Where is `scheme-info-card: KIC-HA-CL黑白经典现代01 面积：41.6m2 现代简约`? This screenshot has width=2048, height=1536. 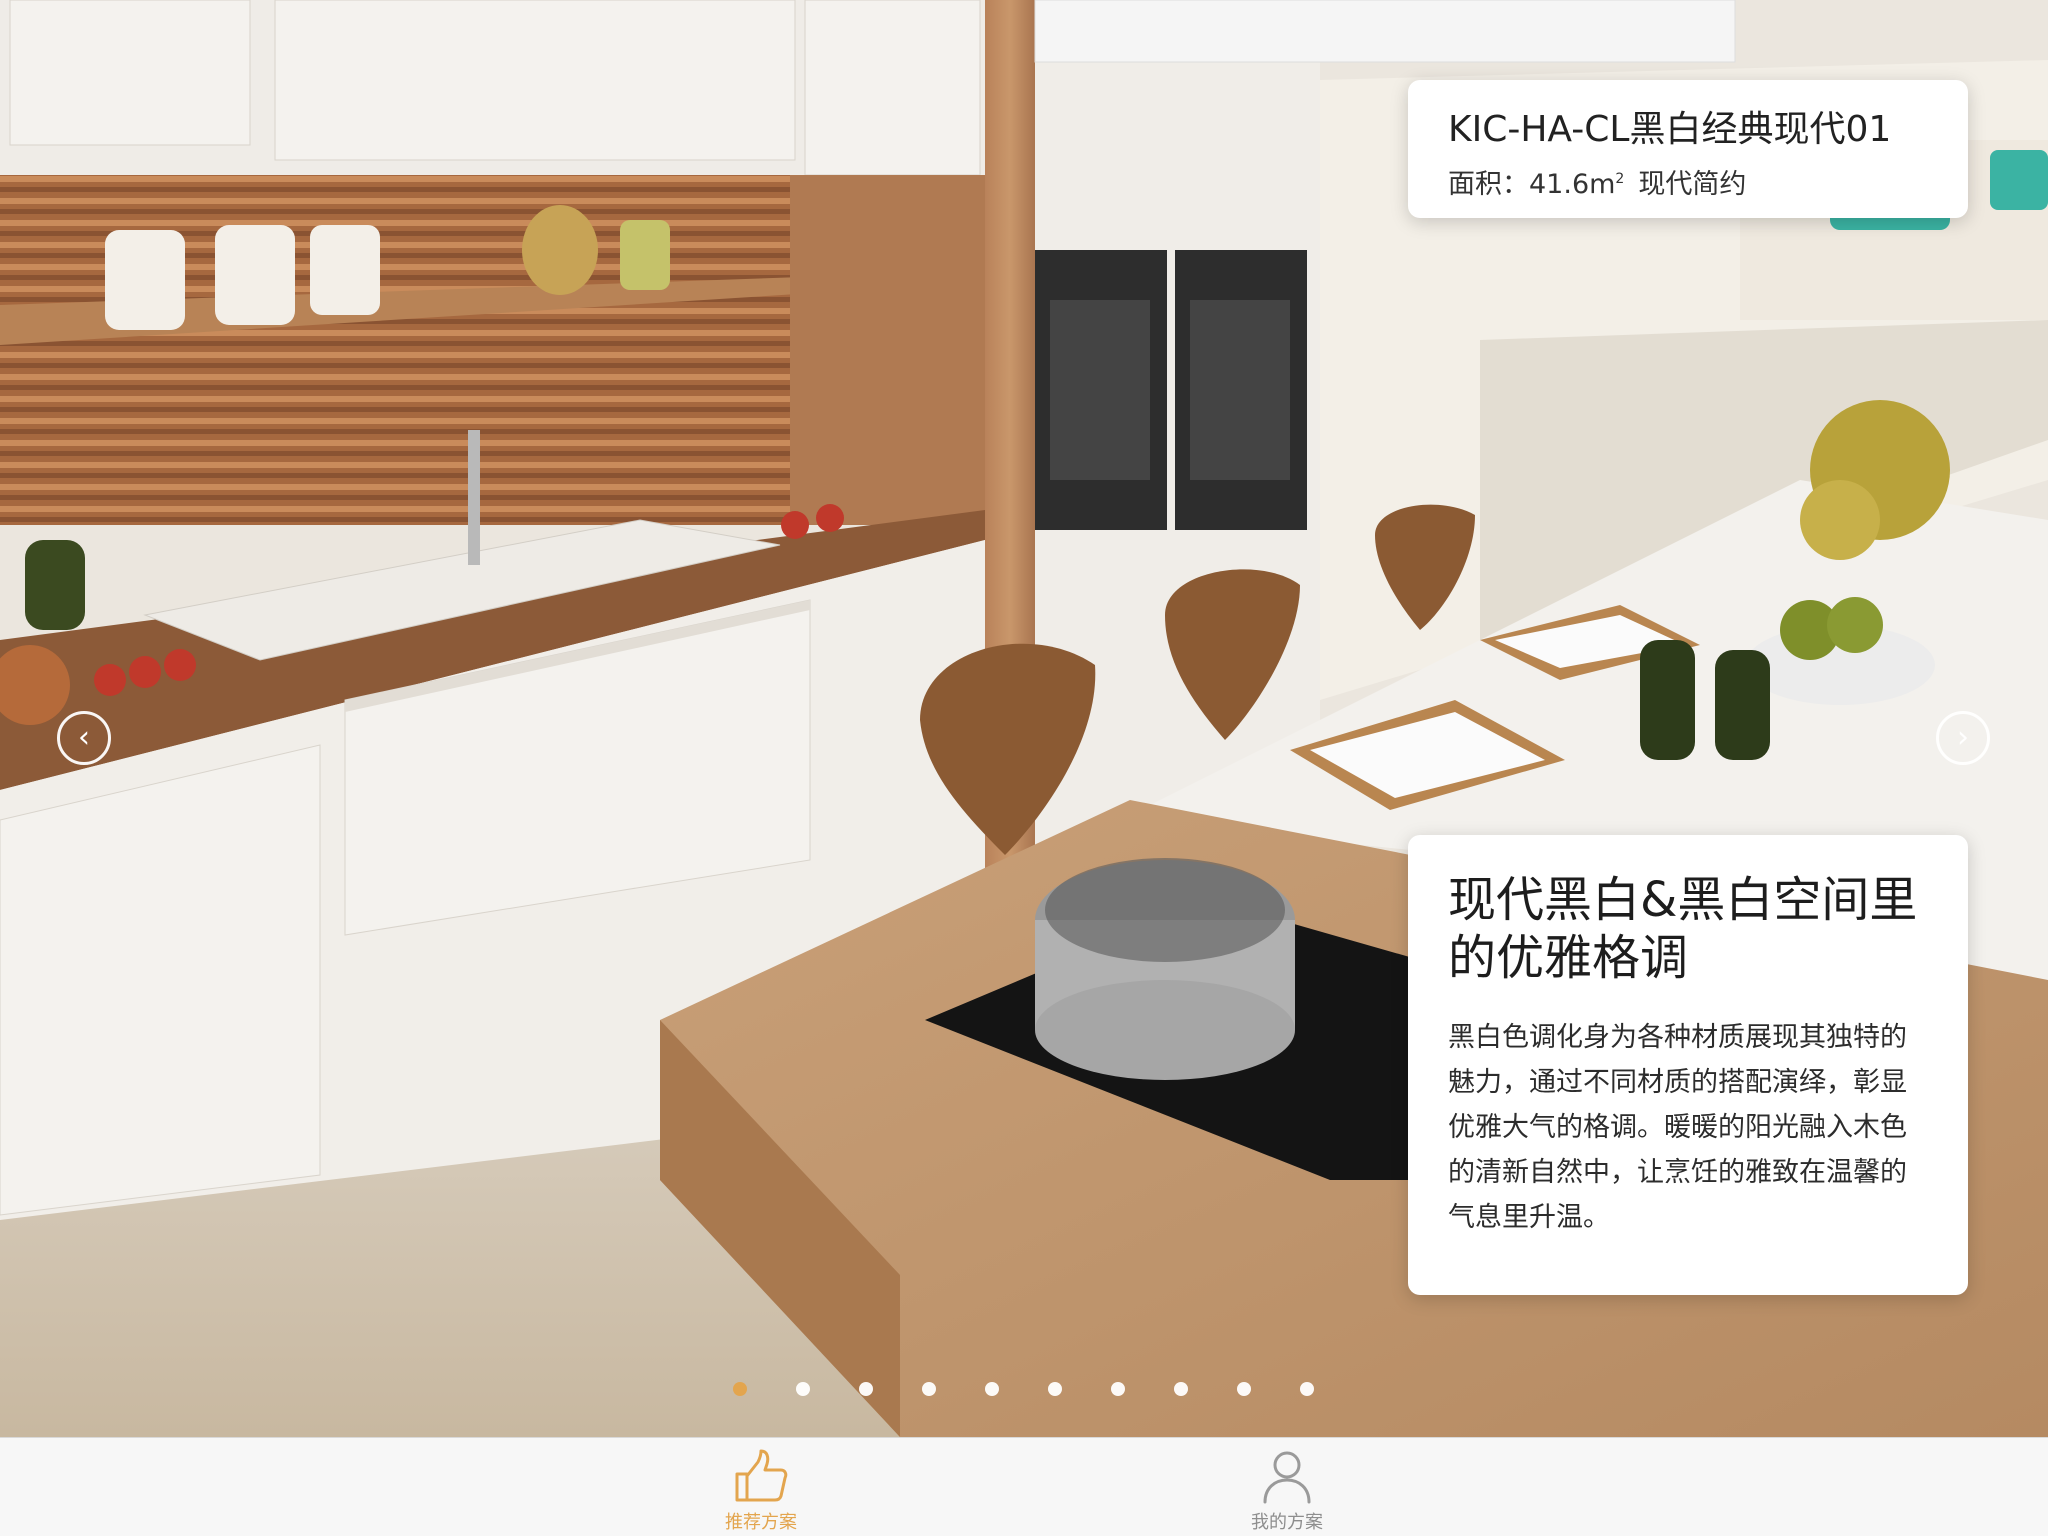
scheme-info-card: KIC-HA-CL黑白经典现代01 面积：41.6m2 现代简约 is located at coordinates (1688, 149).